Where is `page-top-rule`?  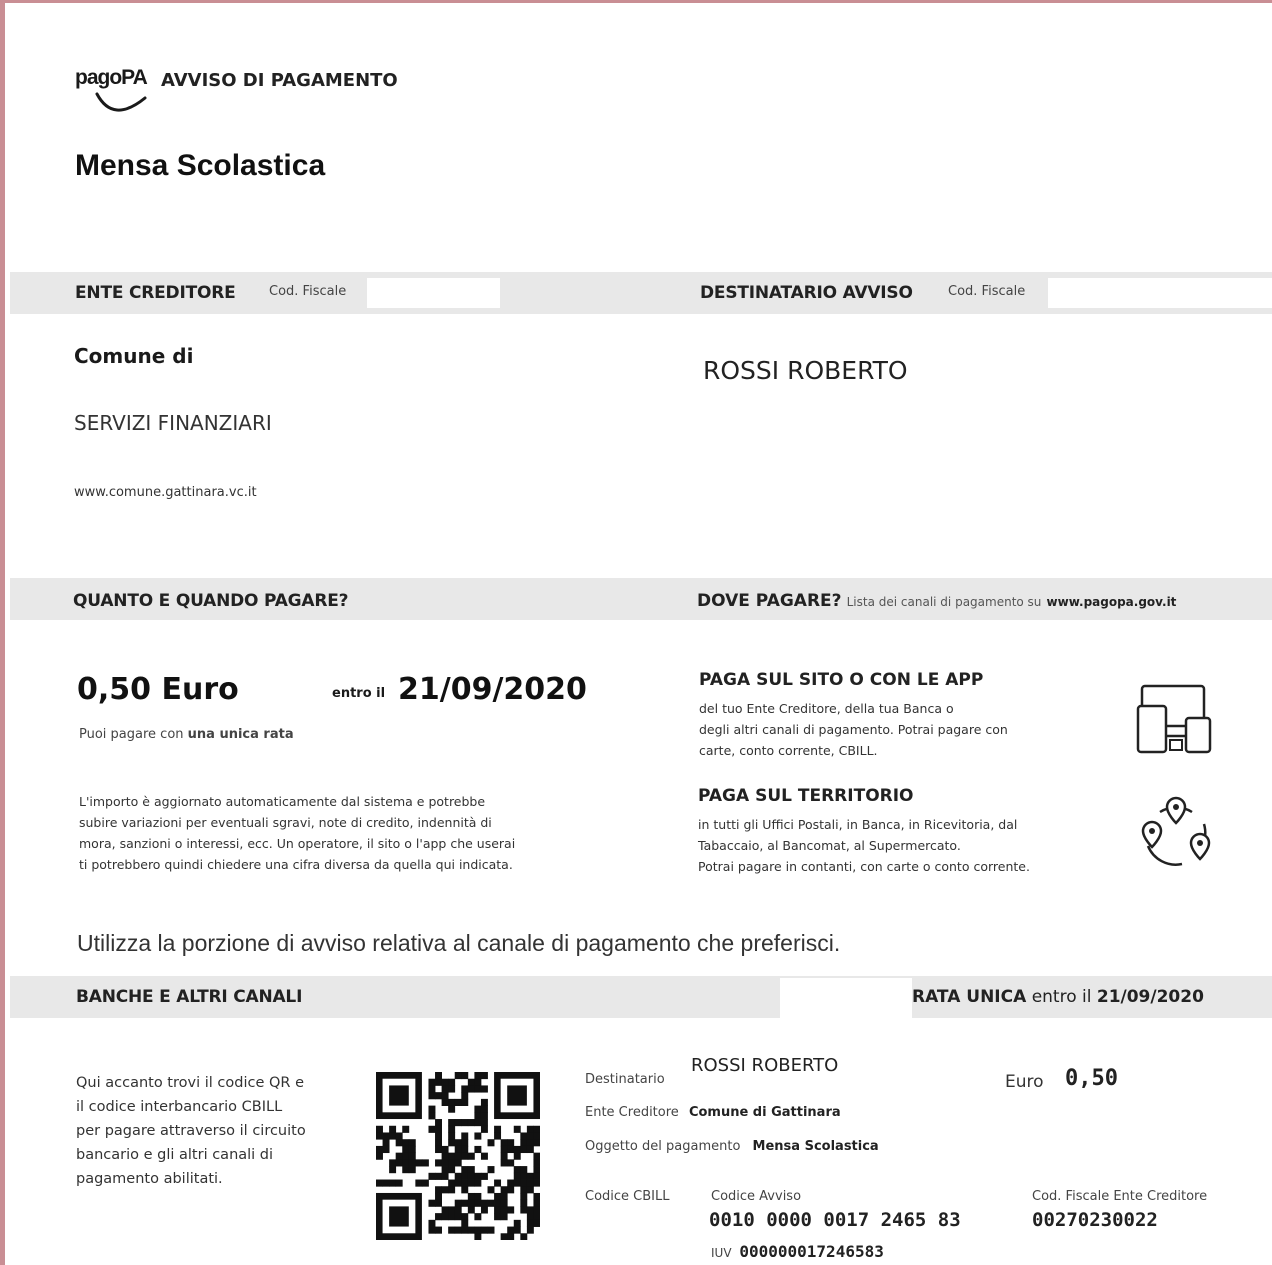
page-top-rule is located at coordinates (636, 1).